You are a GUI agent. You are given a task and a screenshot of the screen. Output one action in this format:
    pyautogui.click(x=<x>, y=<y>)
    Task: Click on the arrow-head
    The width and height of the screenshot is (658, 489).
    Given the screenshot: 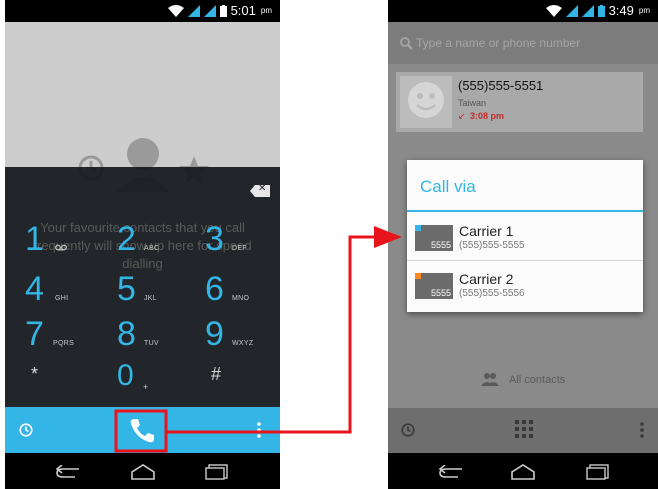 What is the action you would take?
    pyautogui.click(x=388, y=237)
    